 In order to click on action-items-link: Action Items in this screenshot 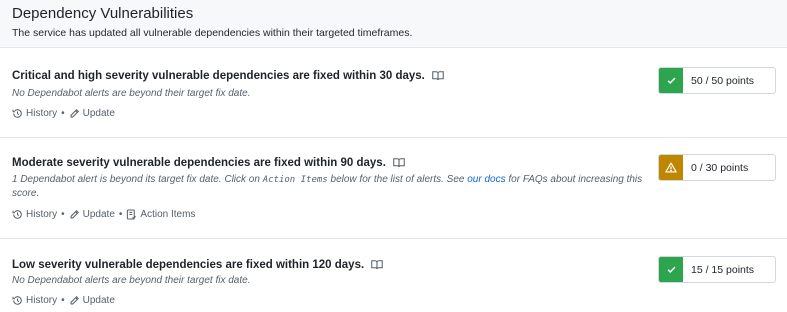, I will do `click(160, 214)`.